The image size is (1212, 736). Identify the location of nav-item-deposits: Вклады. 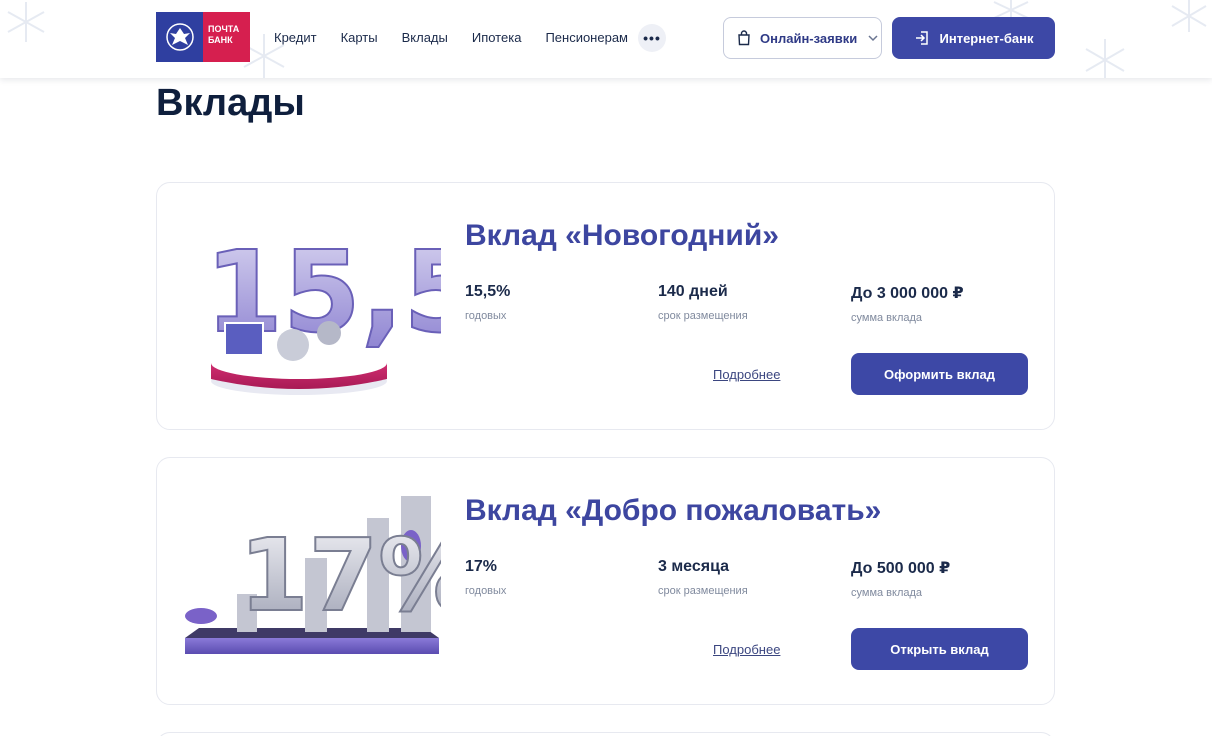
(425, 37).